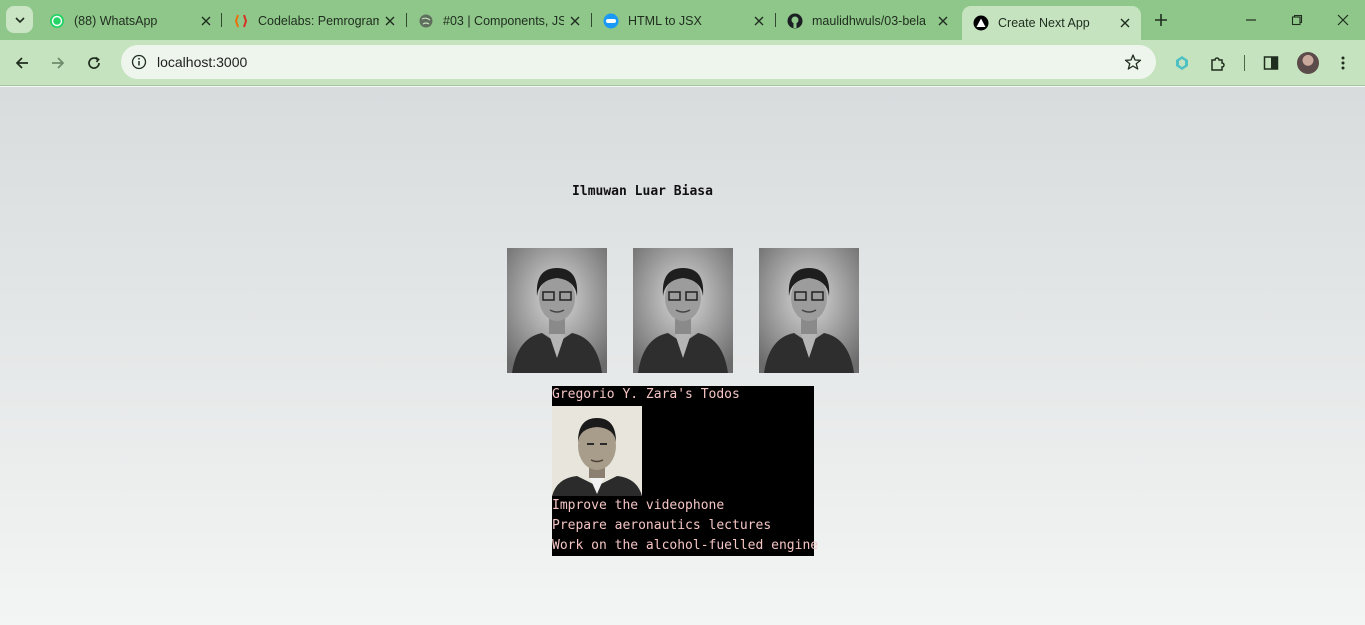 This screenshot has height=625, width=1365. I want to click on more-menu-icon, so click(1343, 63).